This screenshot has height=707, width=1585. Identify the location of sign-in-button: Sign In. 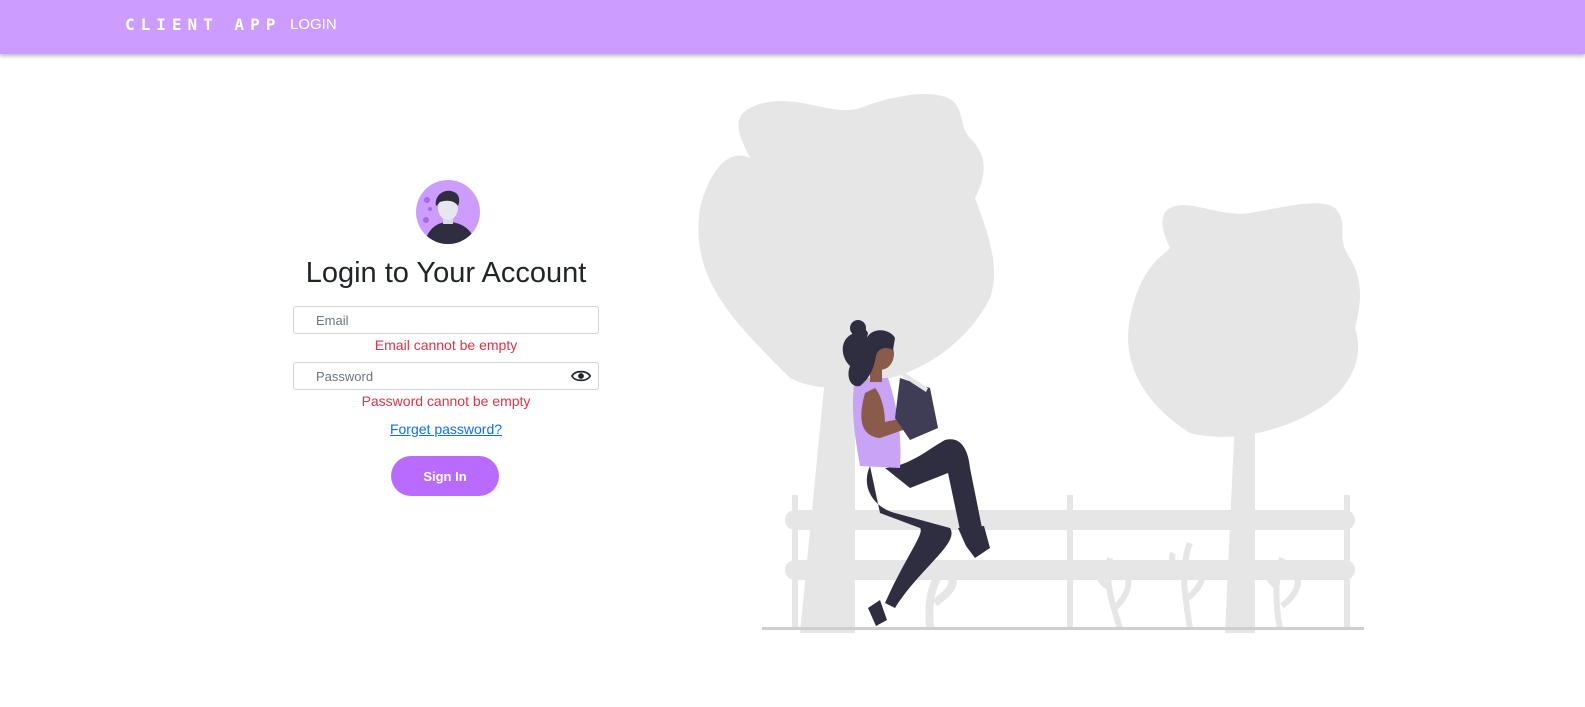
(445, 476).